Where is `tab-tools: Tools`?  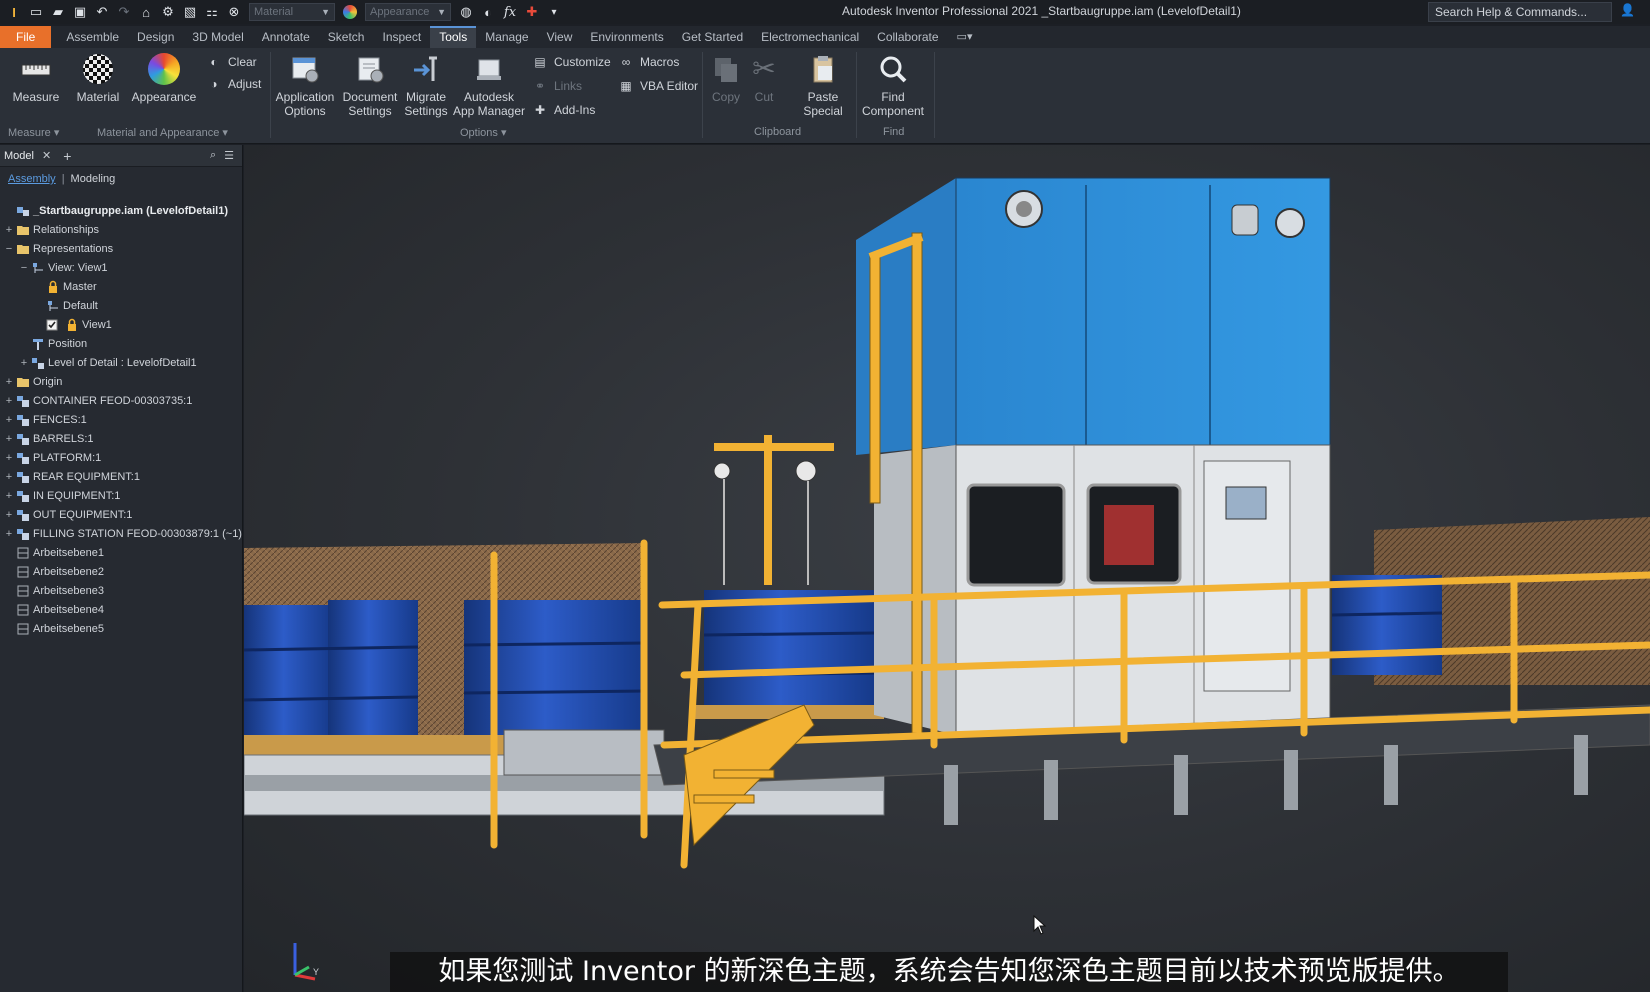
tab-tools: Tools is located at coordinates (453, 37).